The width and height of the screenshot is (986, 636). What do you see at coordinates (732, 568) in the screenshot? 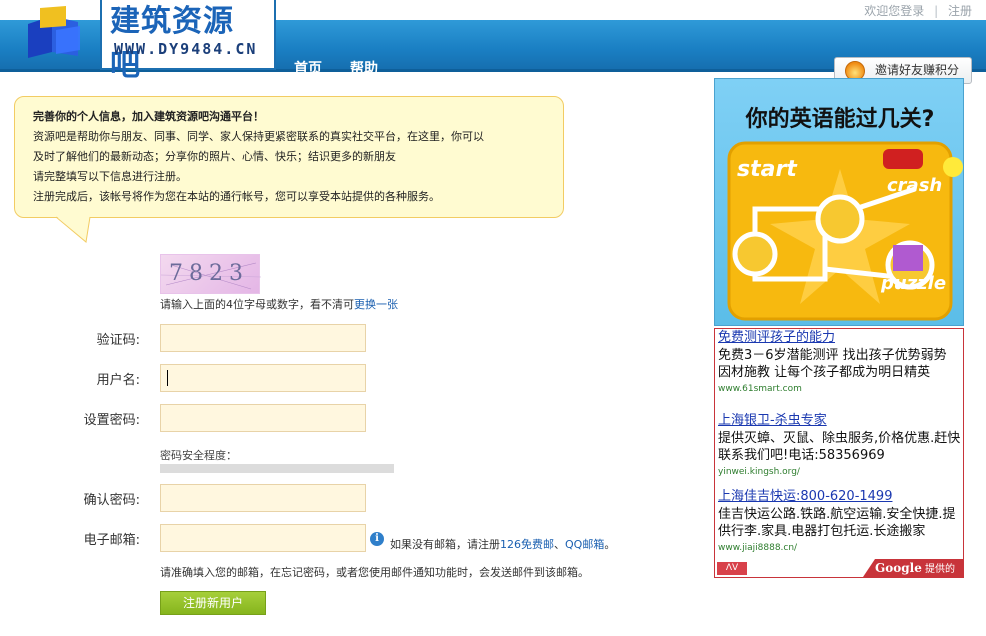
I see `ad-nav-arrows-icon: ΛV` at bounding box center [732, 568].